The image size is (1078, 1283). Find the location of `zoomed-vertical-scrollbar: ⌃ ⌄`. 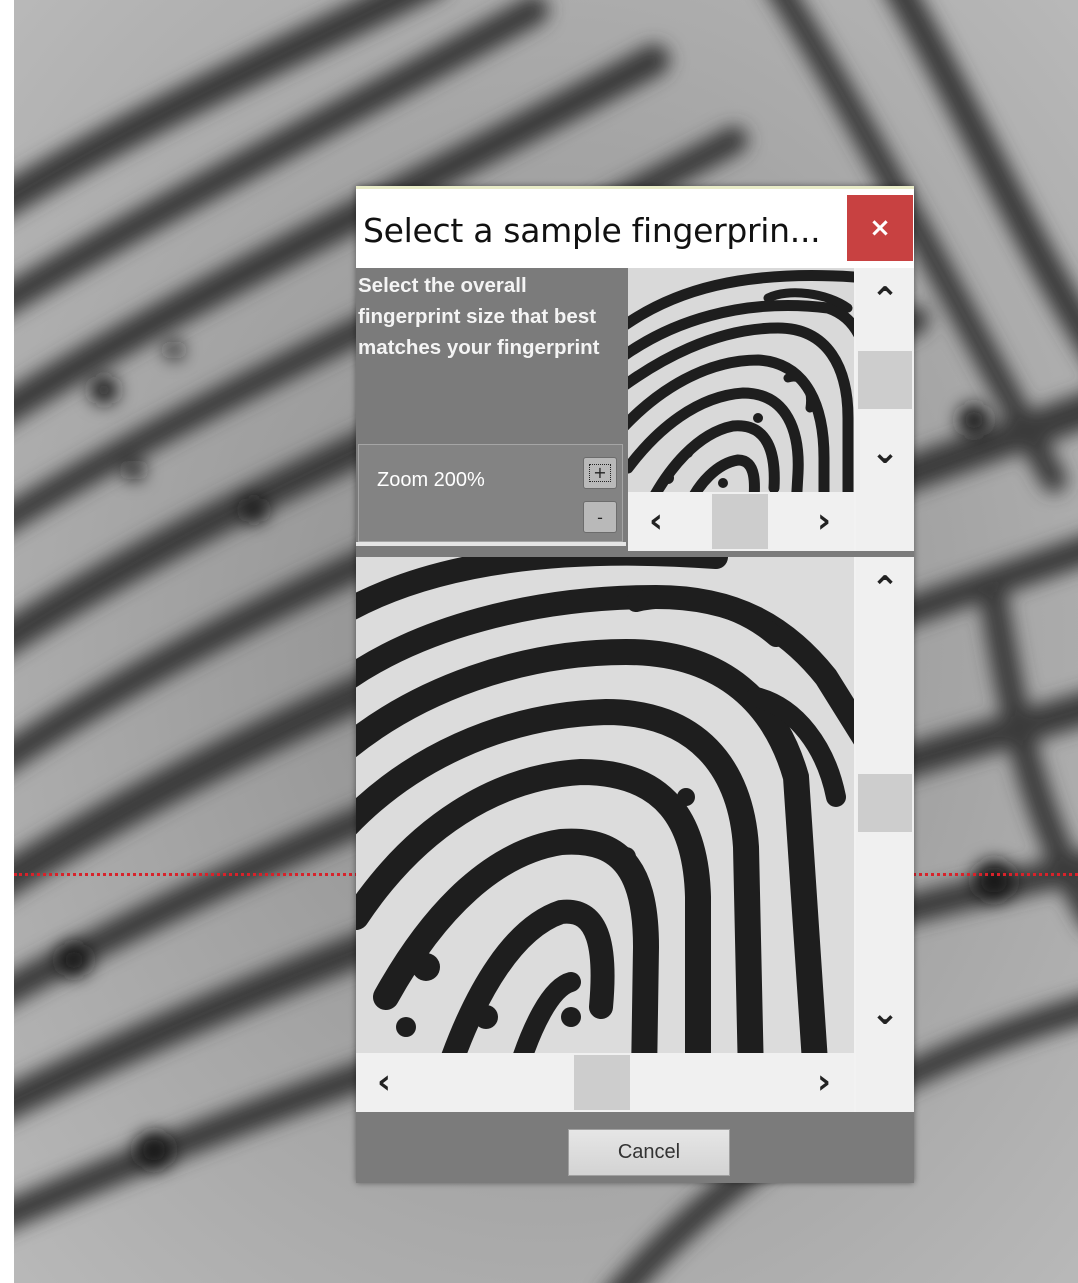

zoomed-vertical-scrollbar: ⌃ ⌄ is located at coordinates (885, 805).